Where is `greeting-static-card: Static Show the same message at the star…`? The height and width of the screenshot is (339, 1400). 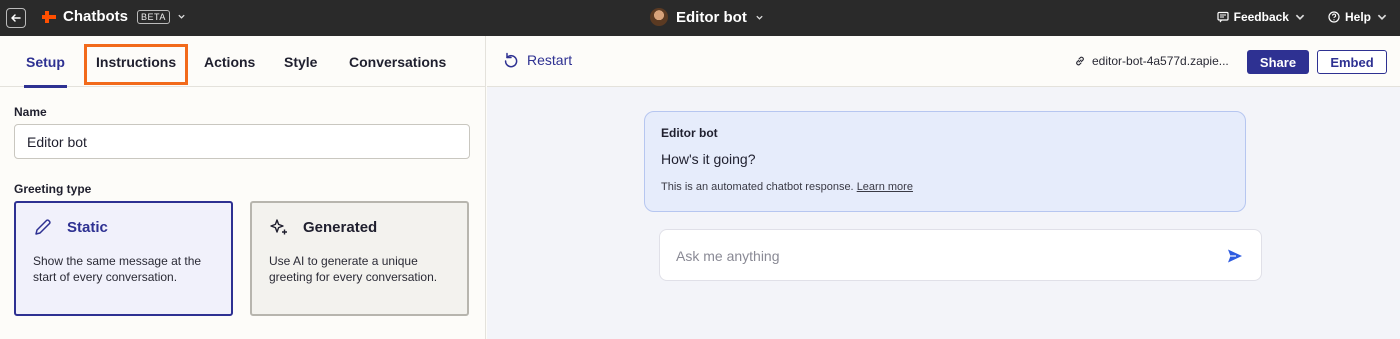 greeting-static-card: Static Show the same message at the star… is located at coordinates (123, 258).